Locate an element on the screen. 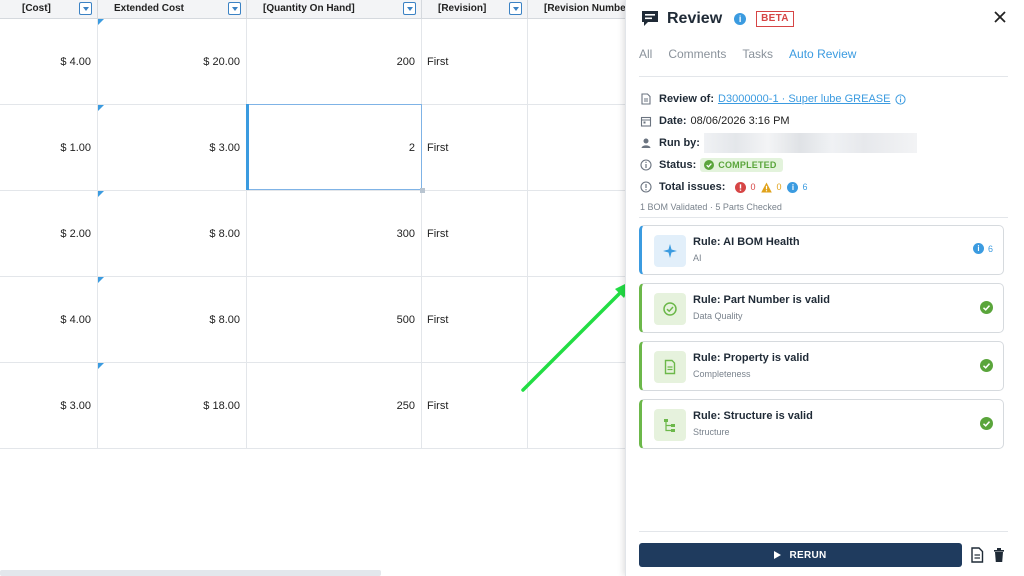 The width and height of the screenshot is (1024, 576). rule-card-structure: Rule: Structure is valid Structure is located at coordinates (821, 424).